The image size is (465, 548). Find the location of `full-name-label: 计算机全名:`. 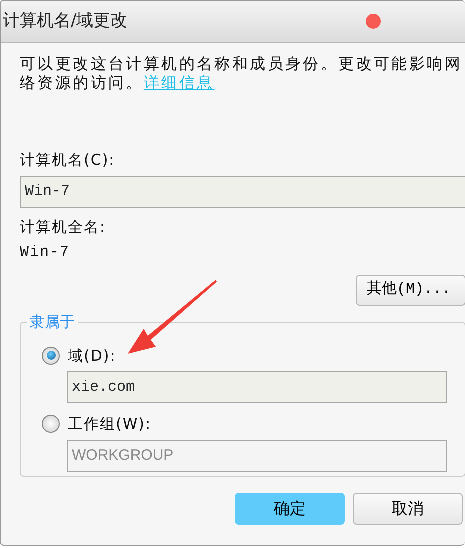

full-name-label: 计算机全名: is located at coordinates (64, 227).